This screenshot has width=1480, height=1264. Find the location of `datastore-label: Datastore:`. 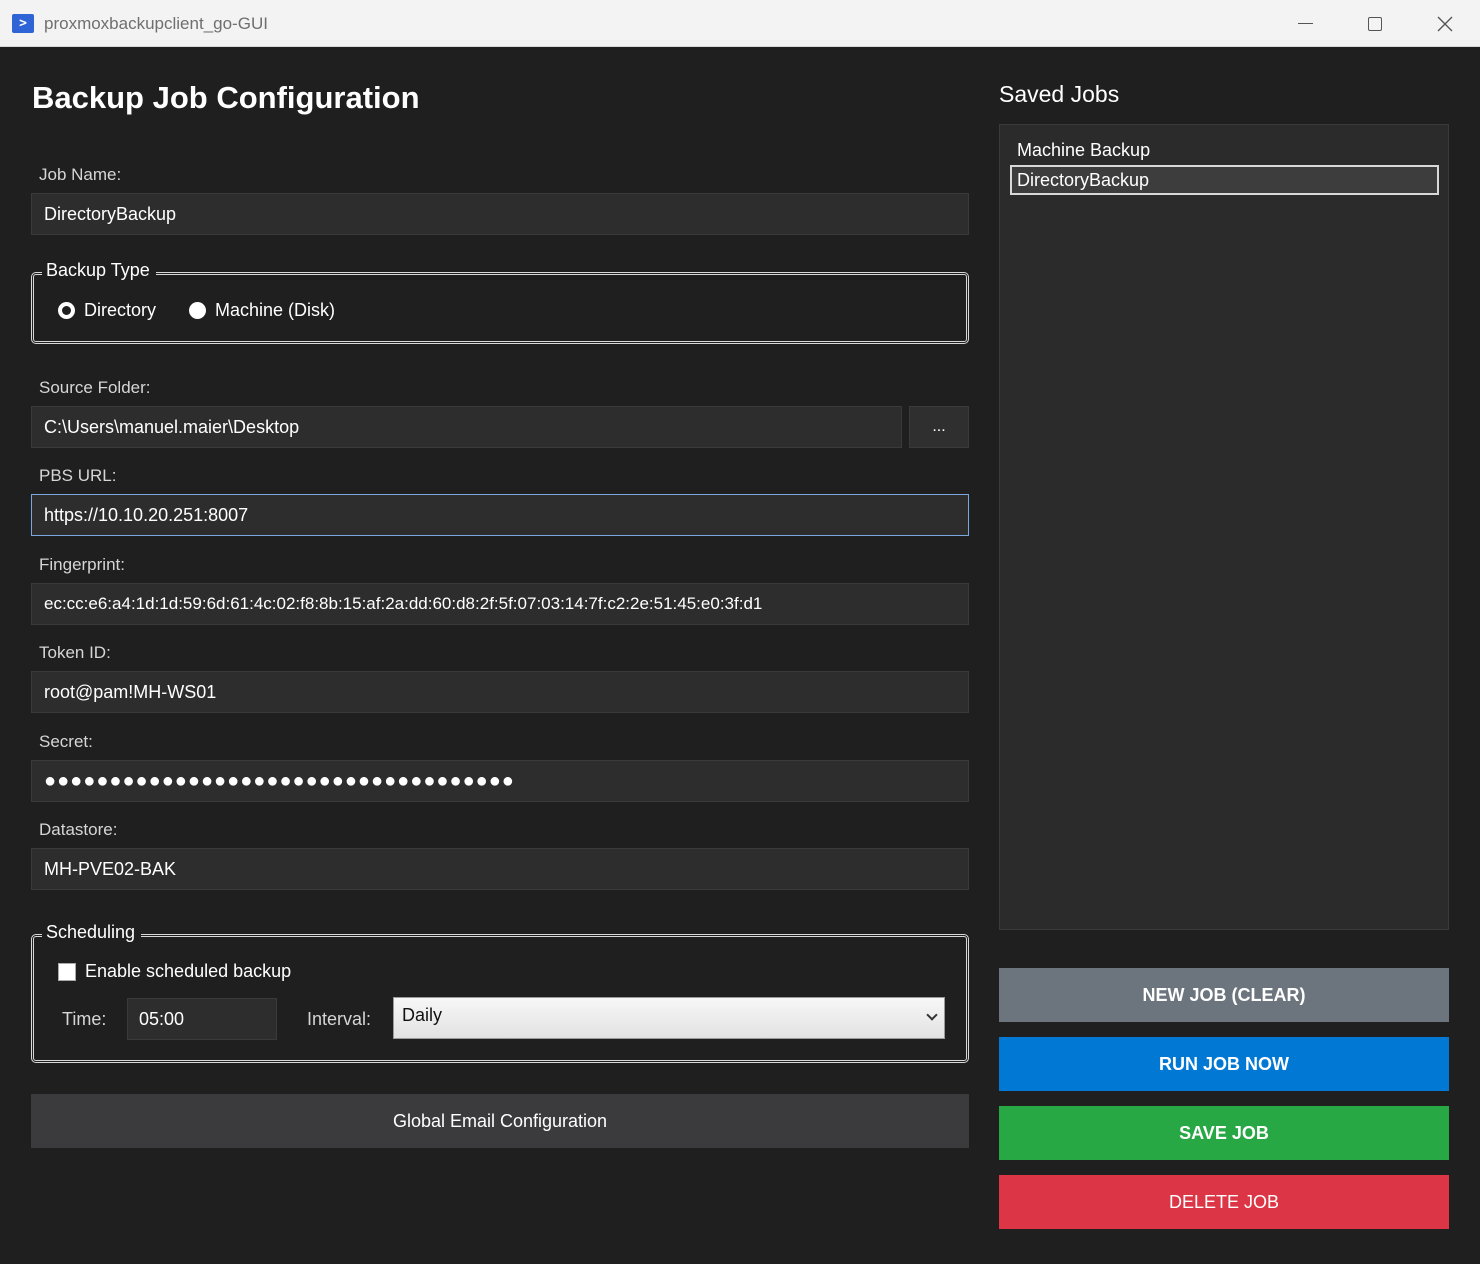

datastore-label: Datastore: is located at coordinates (78, 829).